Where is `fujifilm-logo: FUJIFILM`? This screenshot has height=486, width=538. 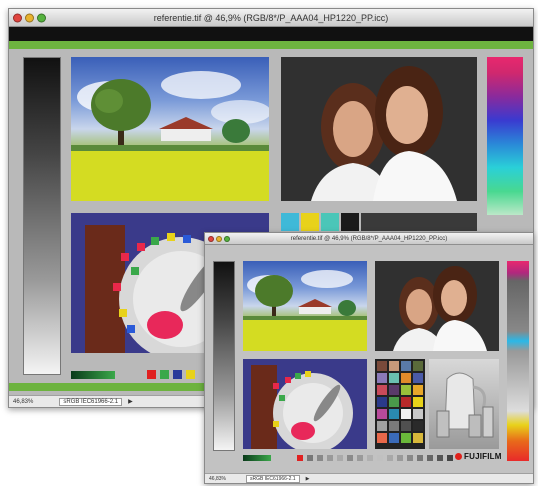
fujifilm-logo: FUJIFILM is located at coordinates (478, 456).